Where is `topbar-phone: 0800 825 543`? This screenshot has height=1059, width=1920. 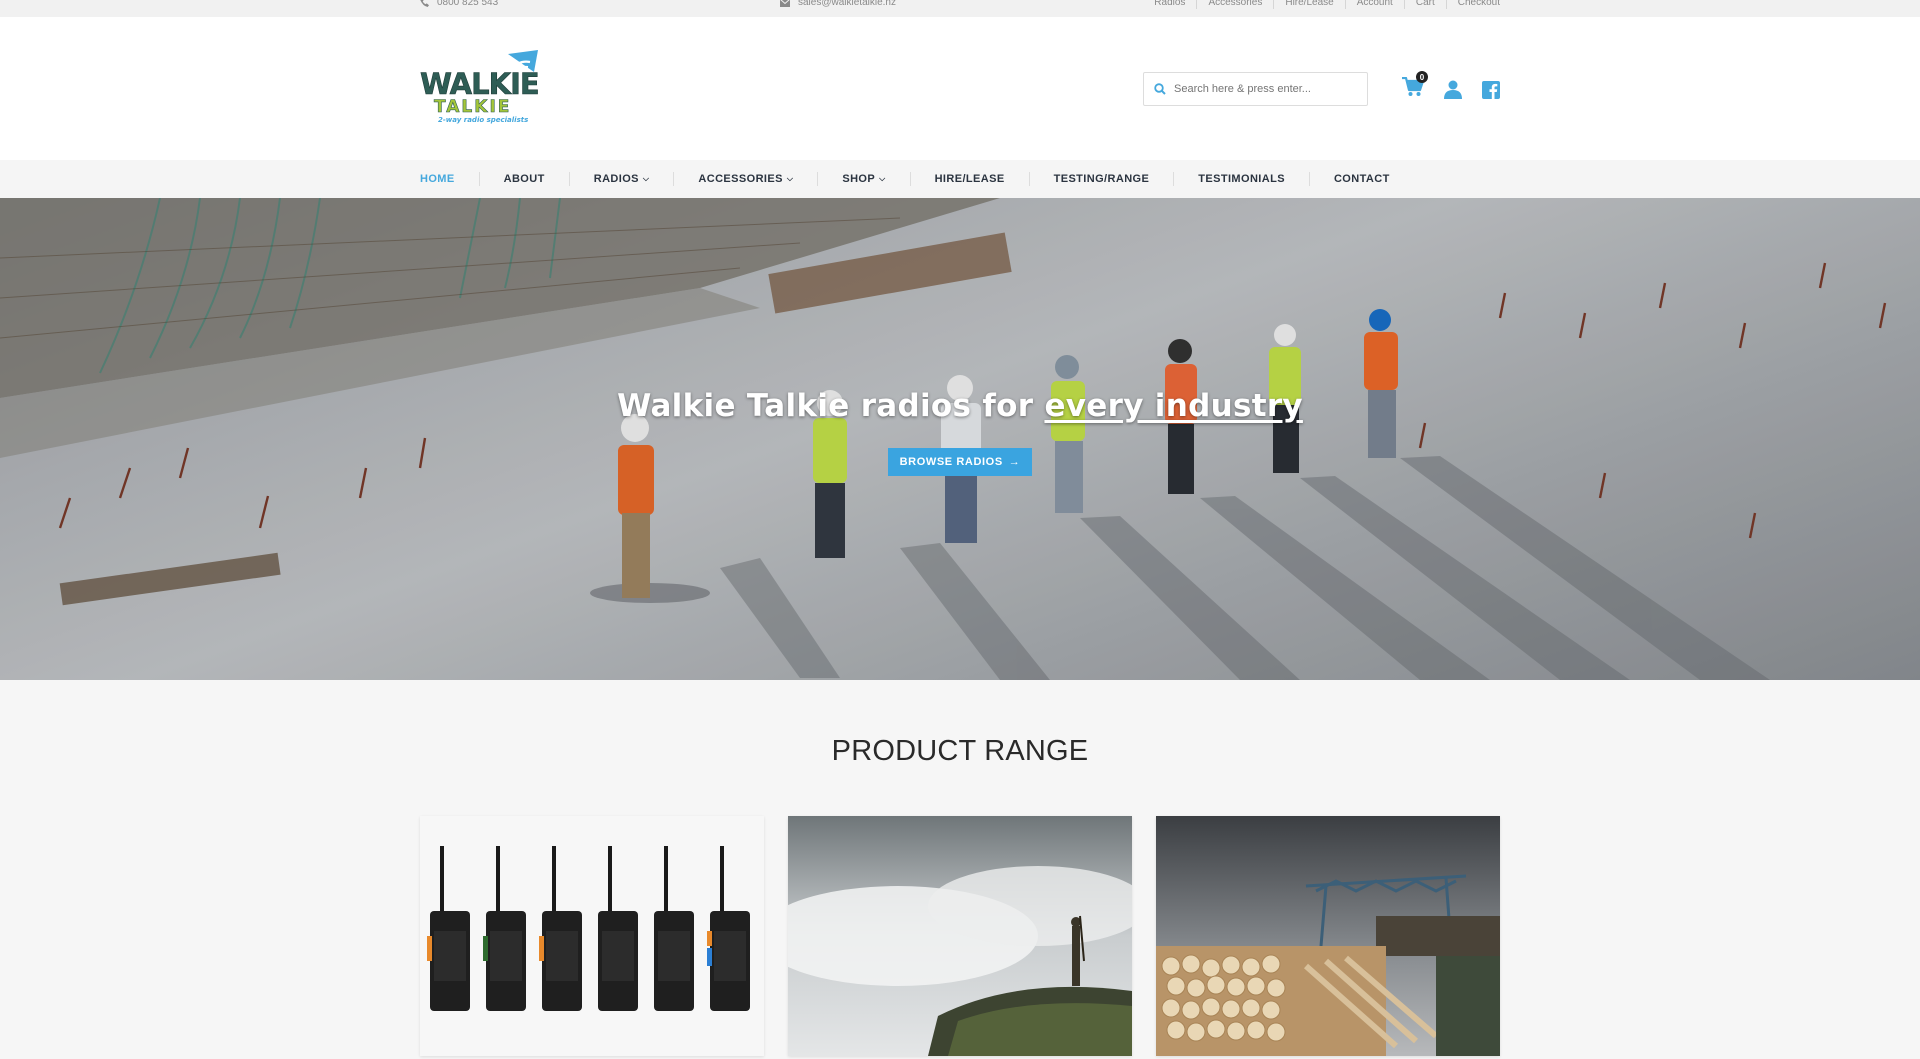
topbar-phone: 0800 825 543 is located at coordinates (459, 4).